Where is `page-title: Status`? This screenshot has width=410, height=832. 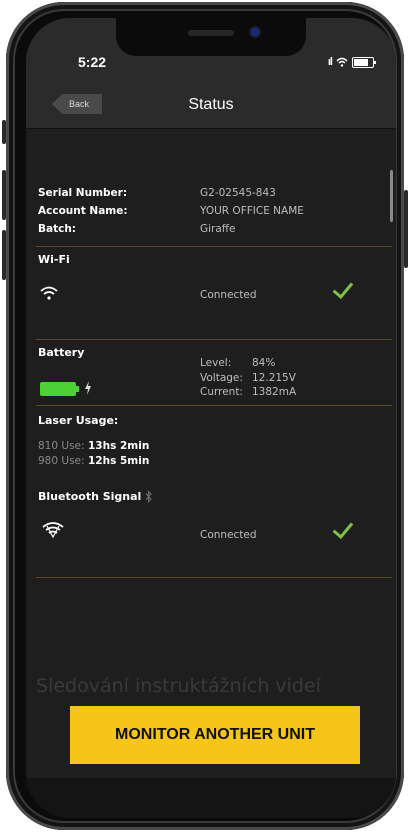
page-title: Status is located at coordinates (211, 104).